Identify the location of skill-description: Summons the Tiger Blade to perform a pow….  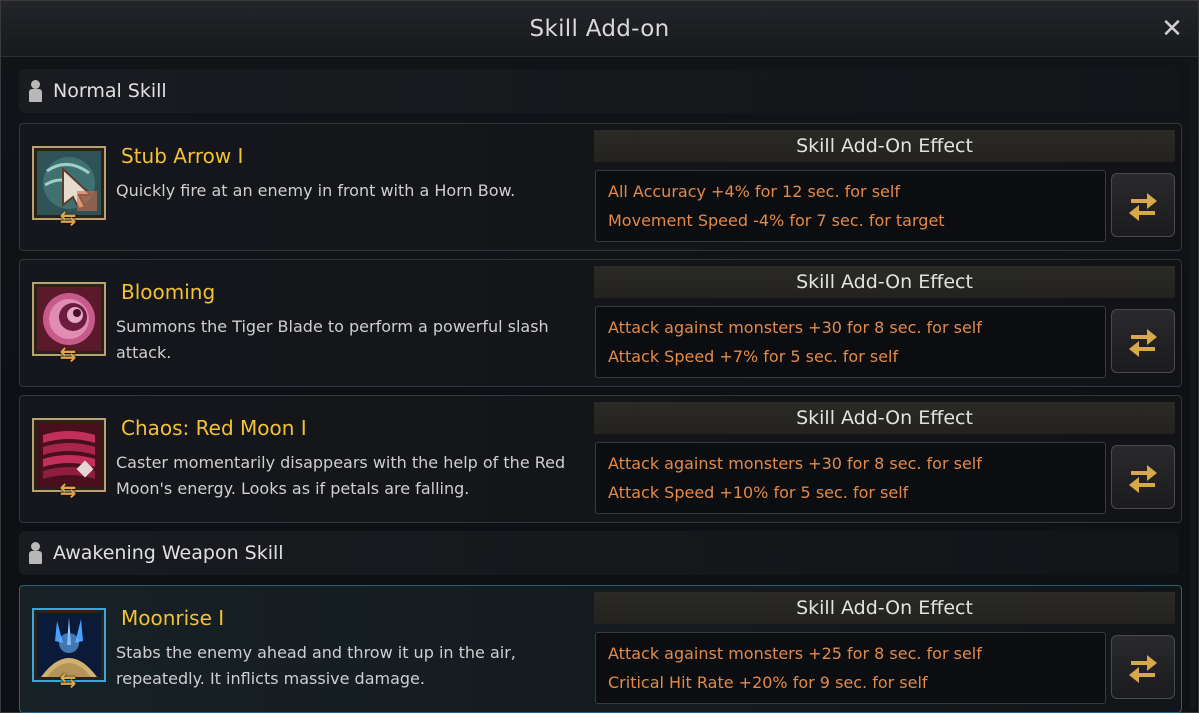
(332, 339).